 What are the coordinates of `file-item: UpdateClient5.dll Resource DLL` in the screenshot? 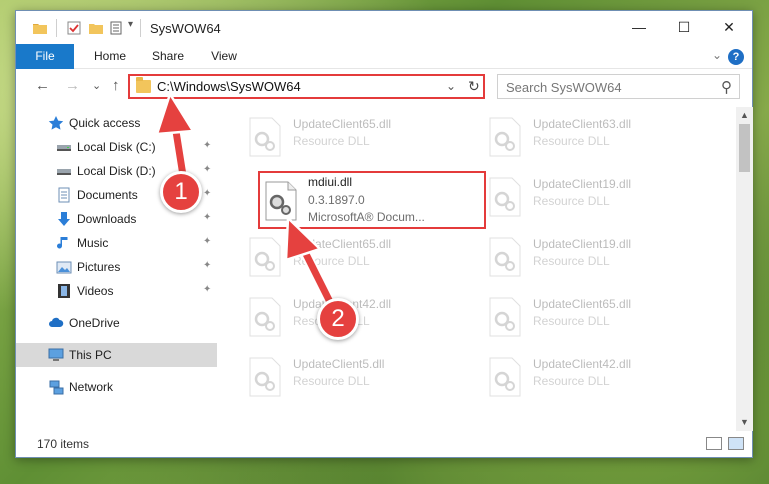 It's located at (357, 379).